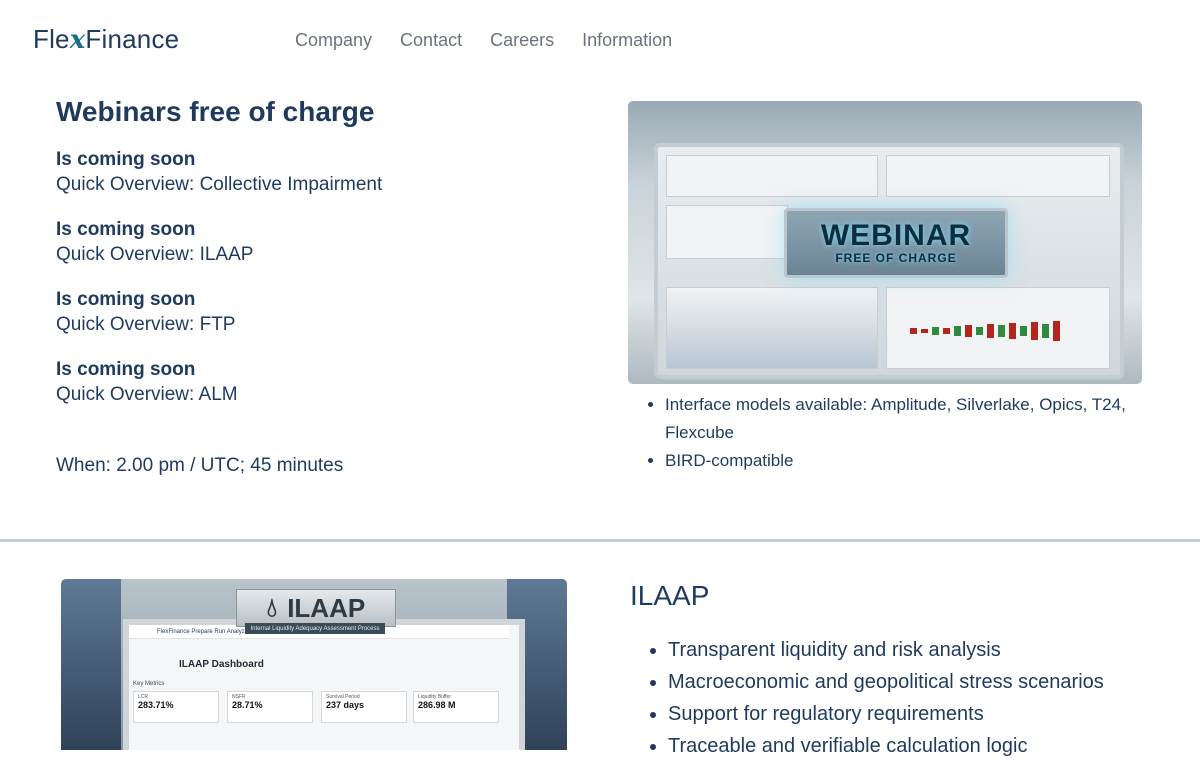 This screenshot has width=1200, height=762. I want to click on webinar-item: Is coming soon Quick Overview: ILAAP, so click(316, 243).